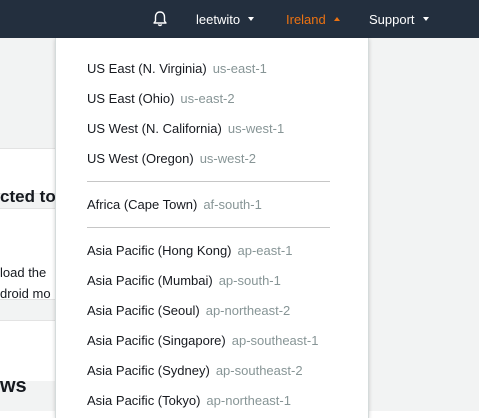 This screenshot has height=418, width=479. What do you see at coordinates (147, 68) in the screenshot?
I see `region-name: US East (N. Virginia)` at bounding box center [147, 68].